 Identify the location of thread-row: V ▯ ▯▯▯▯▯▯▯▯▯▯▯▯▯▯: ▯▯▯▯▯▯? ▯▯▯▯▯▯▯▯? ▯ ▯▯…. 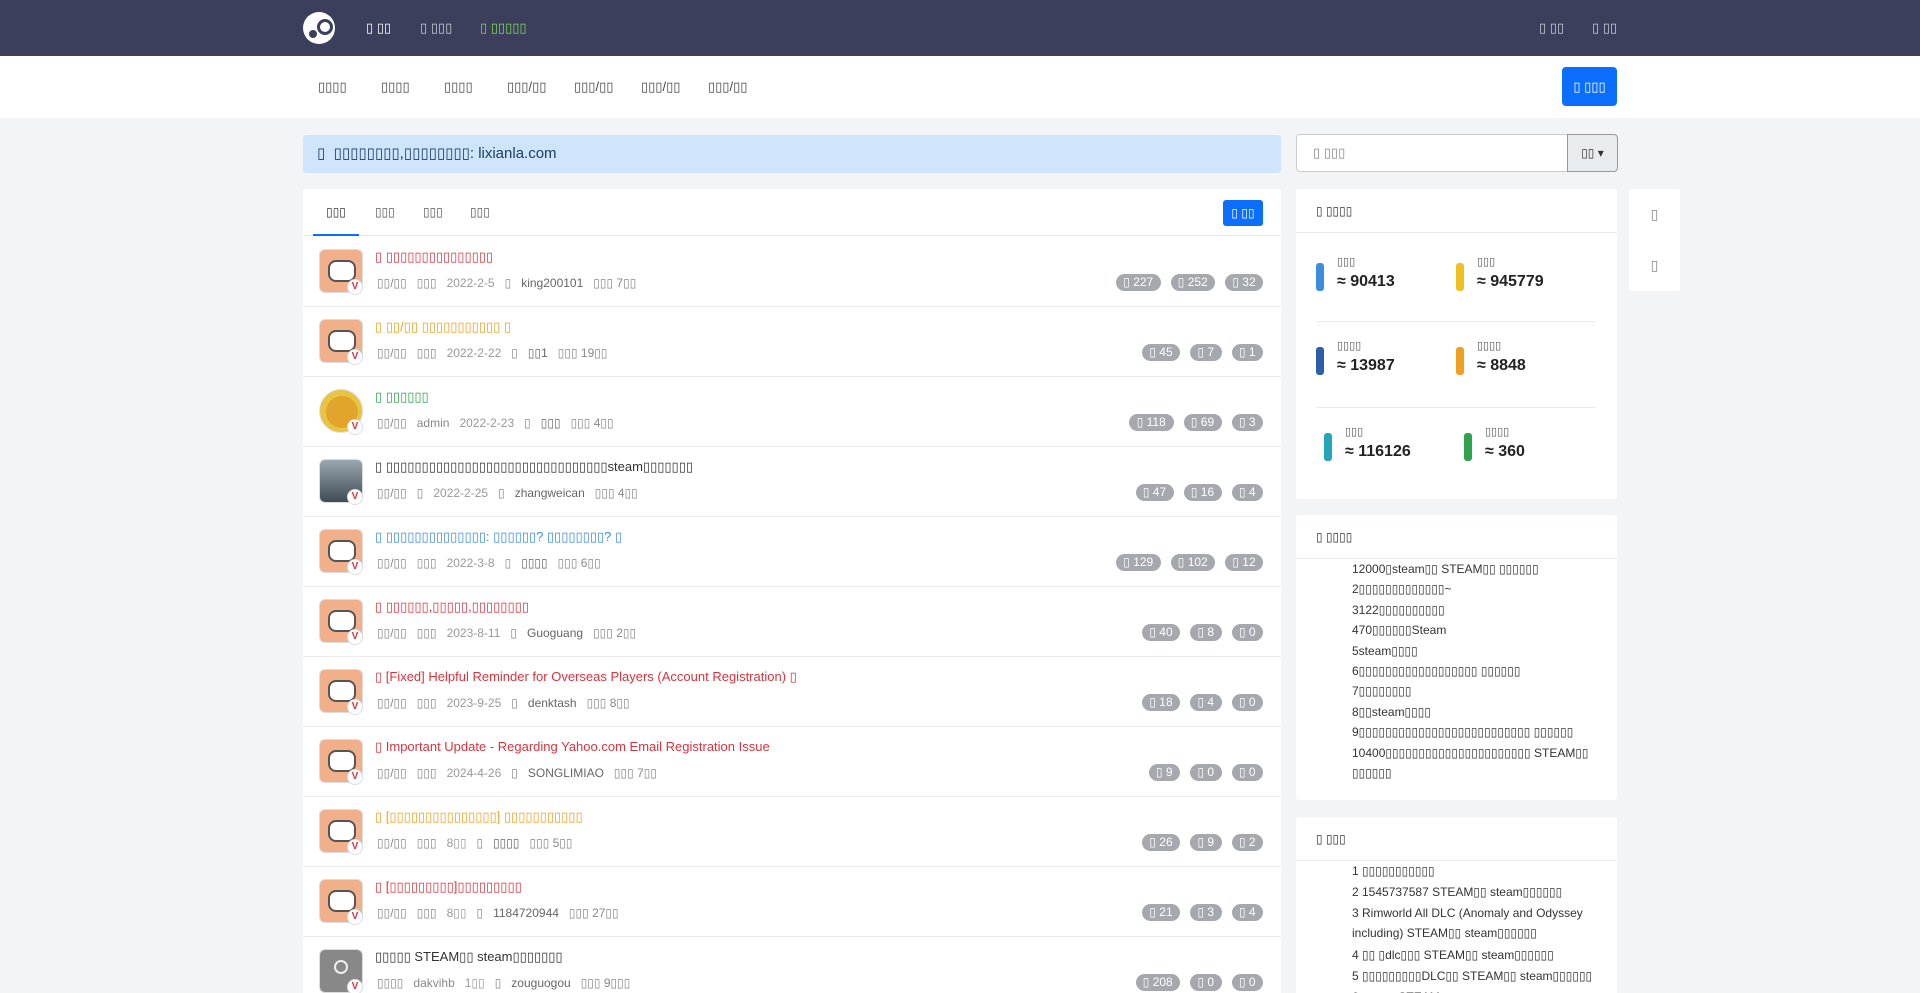
(792, 552).